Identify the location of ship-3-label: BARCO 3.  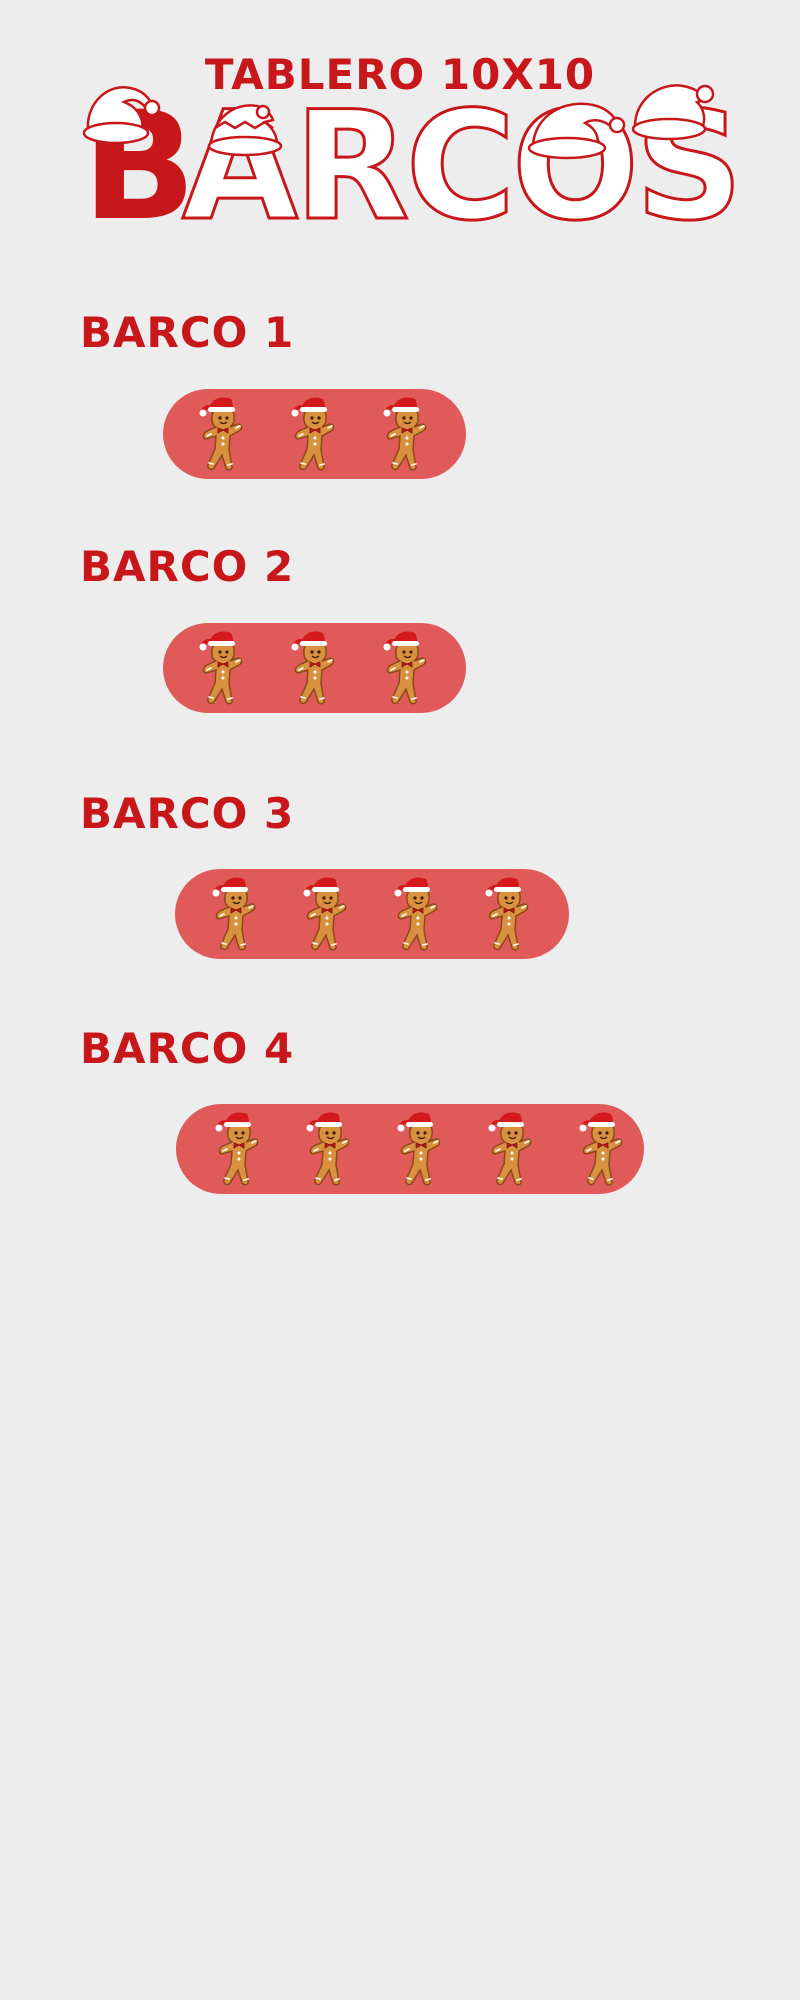
(187, 813).